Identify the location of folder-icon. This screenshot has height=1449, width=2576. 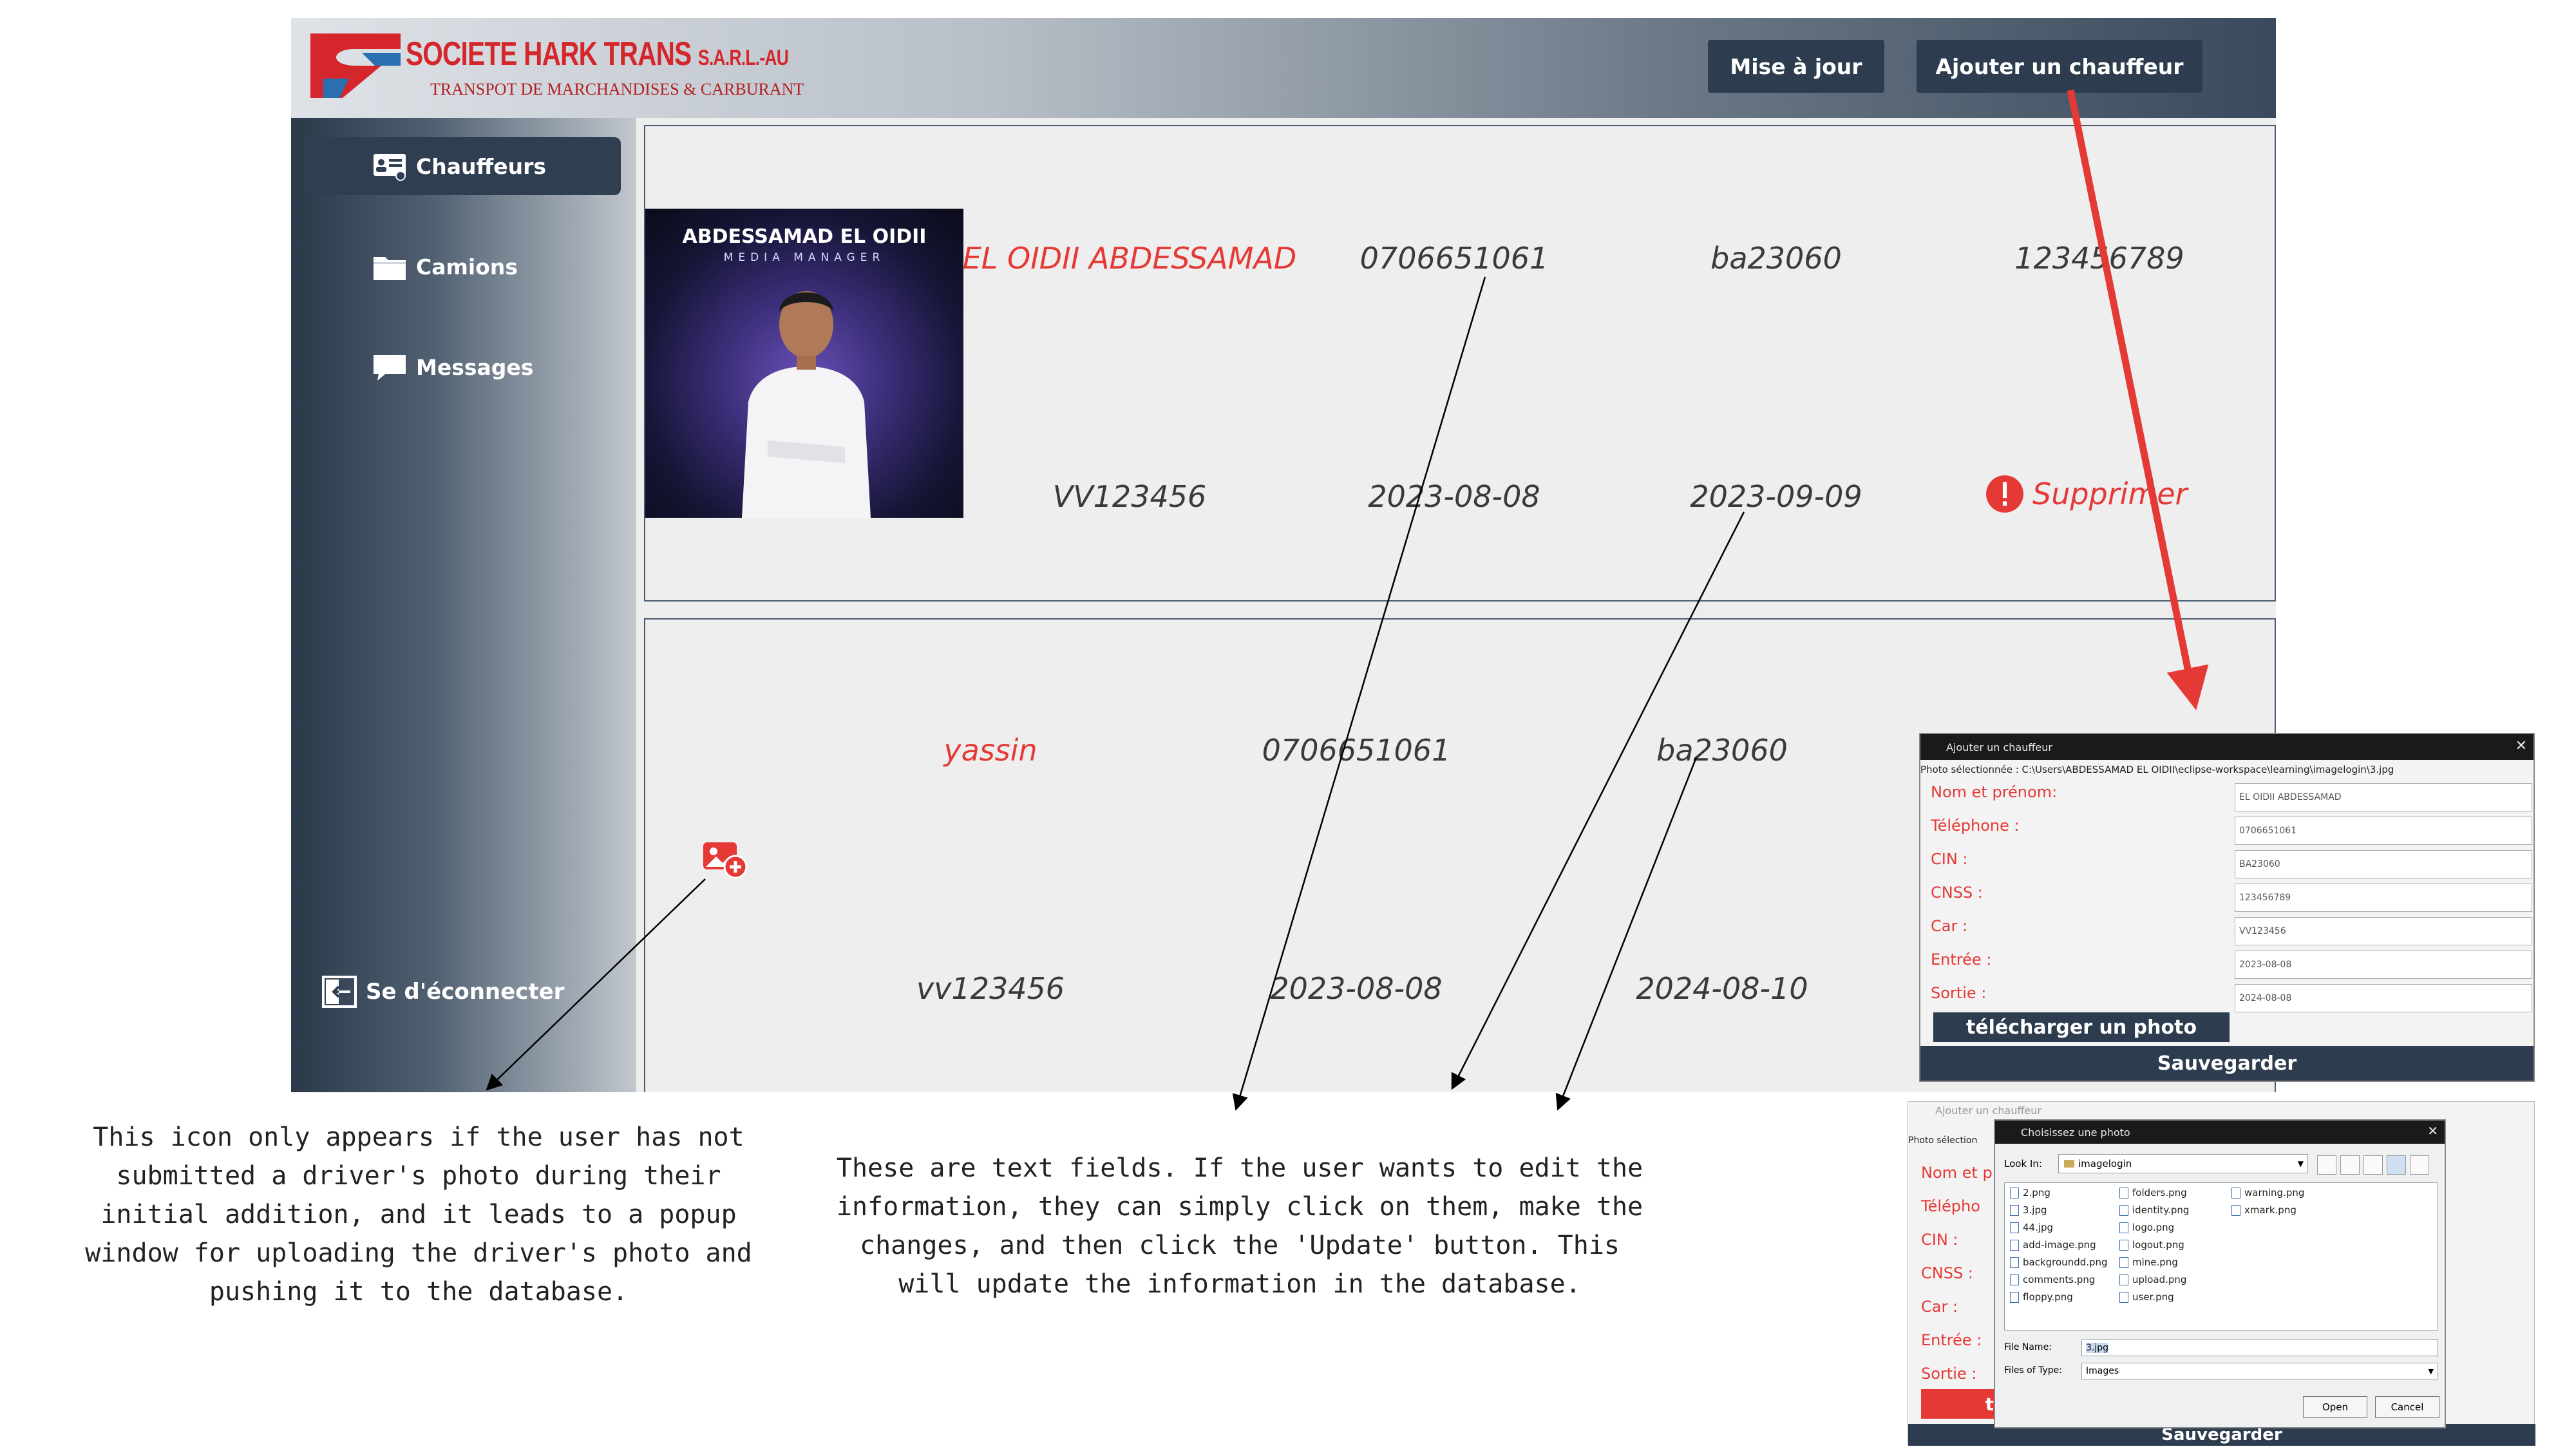
(2069, 1164).